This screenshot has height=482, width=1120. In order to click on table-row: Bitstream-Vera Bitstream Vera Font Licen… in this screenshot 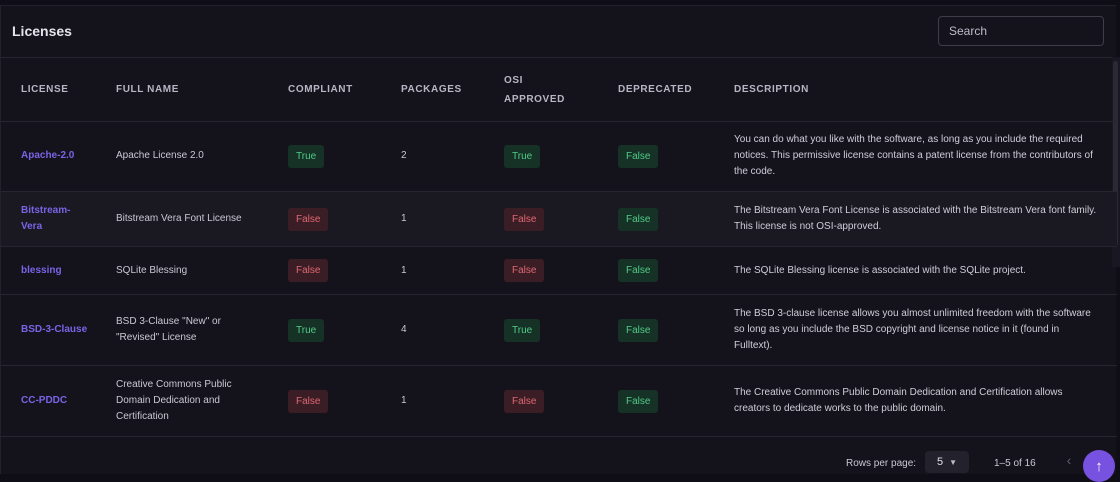, I will do `click(559, 219)`.